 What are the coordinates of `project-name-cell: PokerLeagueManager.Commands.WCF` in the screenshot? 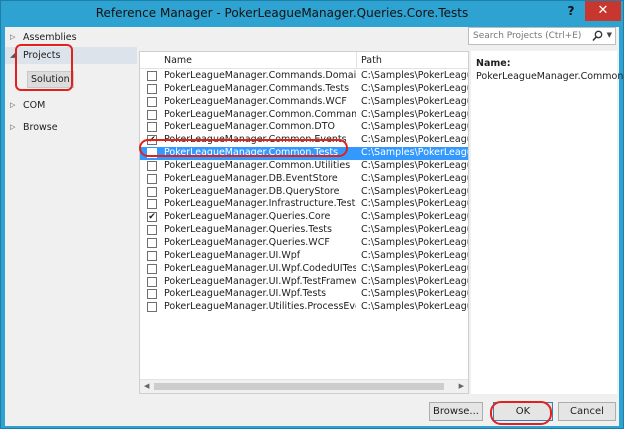 It's located at (255, 101).